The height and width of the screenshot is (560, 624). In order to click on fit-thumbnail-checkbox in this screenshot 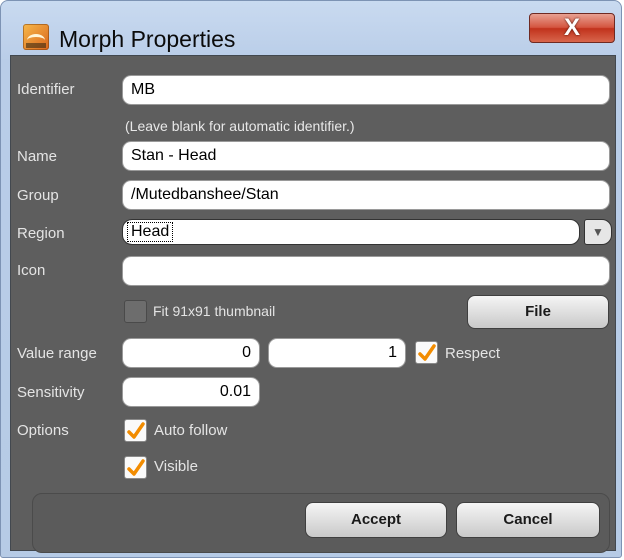, I will do `click(135, 311)`.